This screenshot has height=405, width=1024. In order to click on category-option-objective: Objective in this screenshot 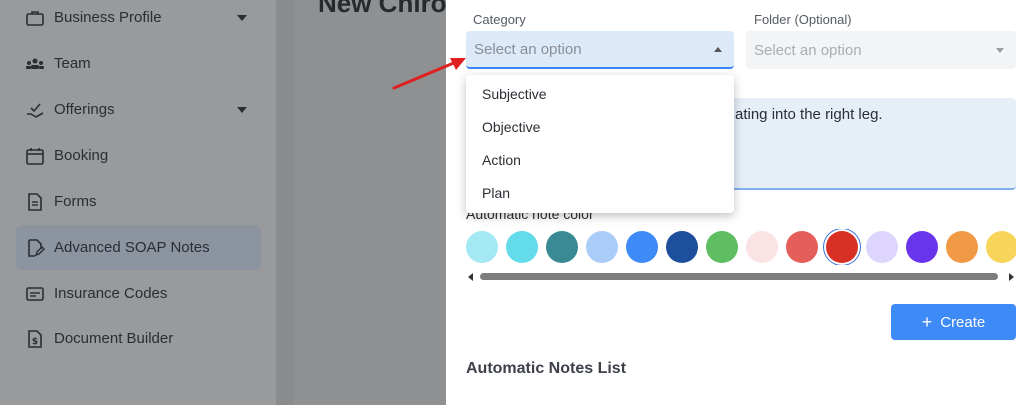, I will do `click(600, 126)`.